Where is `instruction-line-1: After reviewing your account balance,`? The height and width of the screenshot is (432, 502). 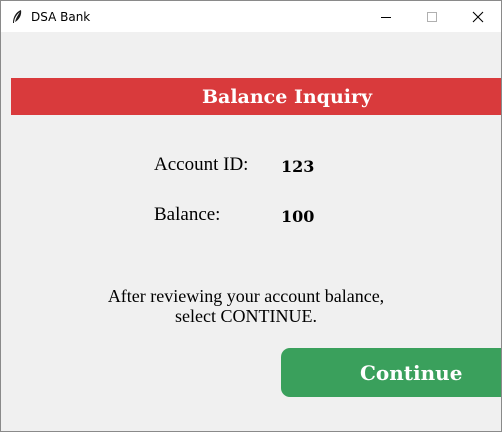
instruction-line-1: After reviewing your account balance, is located at coordinates (246, 296).